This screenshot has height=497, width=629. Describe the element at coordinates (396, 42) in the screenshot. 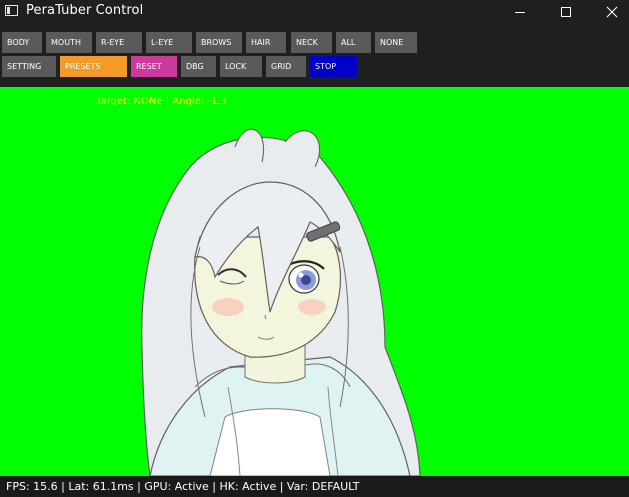

I see `none-button: NONE` at that location.